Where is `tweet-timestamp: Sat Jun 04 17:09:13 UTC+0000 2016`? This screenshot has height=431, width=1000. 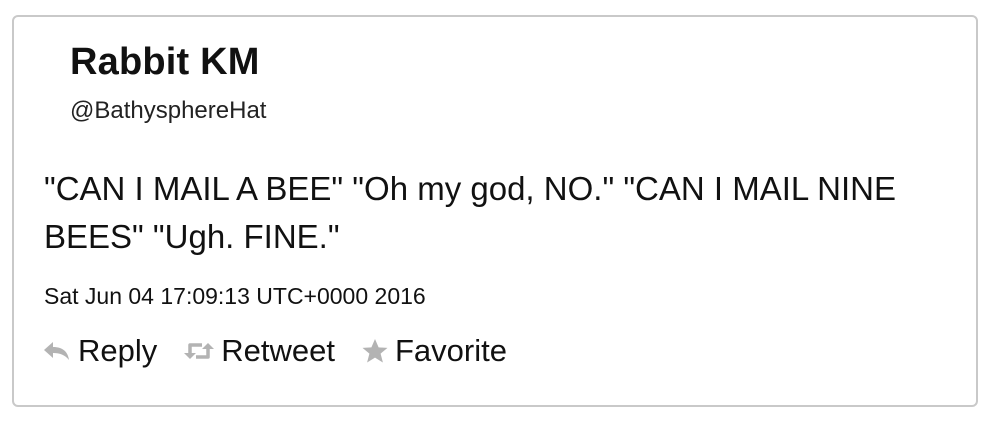
tweet-timestamp: Sat Jun 04 17:09:13 UTC+0000 2016 is located at coordinates (235, 296).